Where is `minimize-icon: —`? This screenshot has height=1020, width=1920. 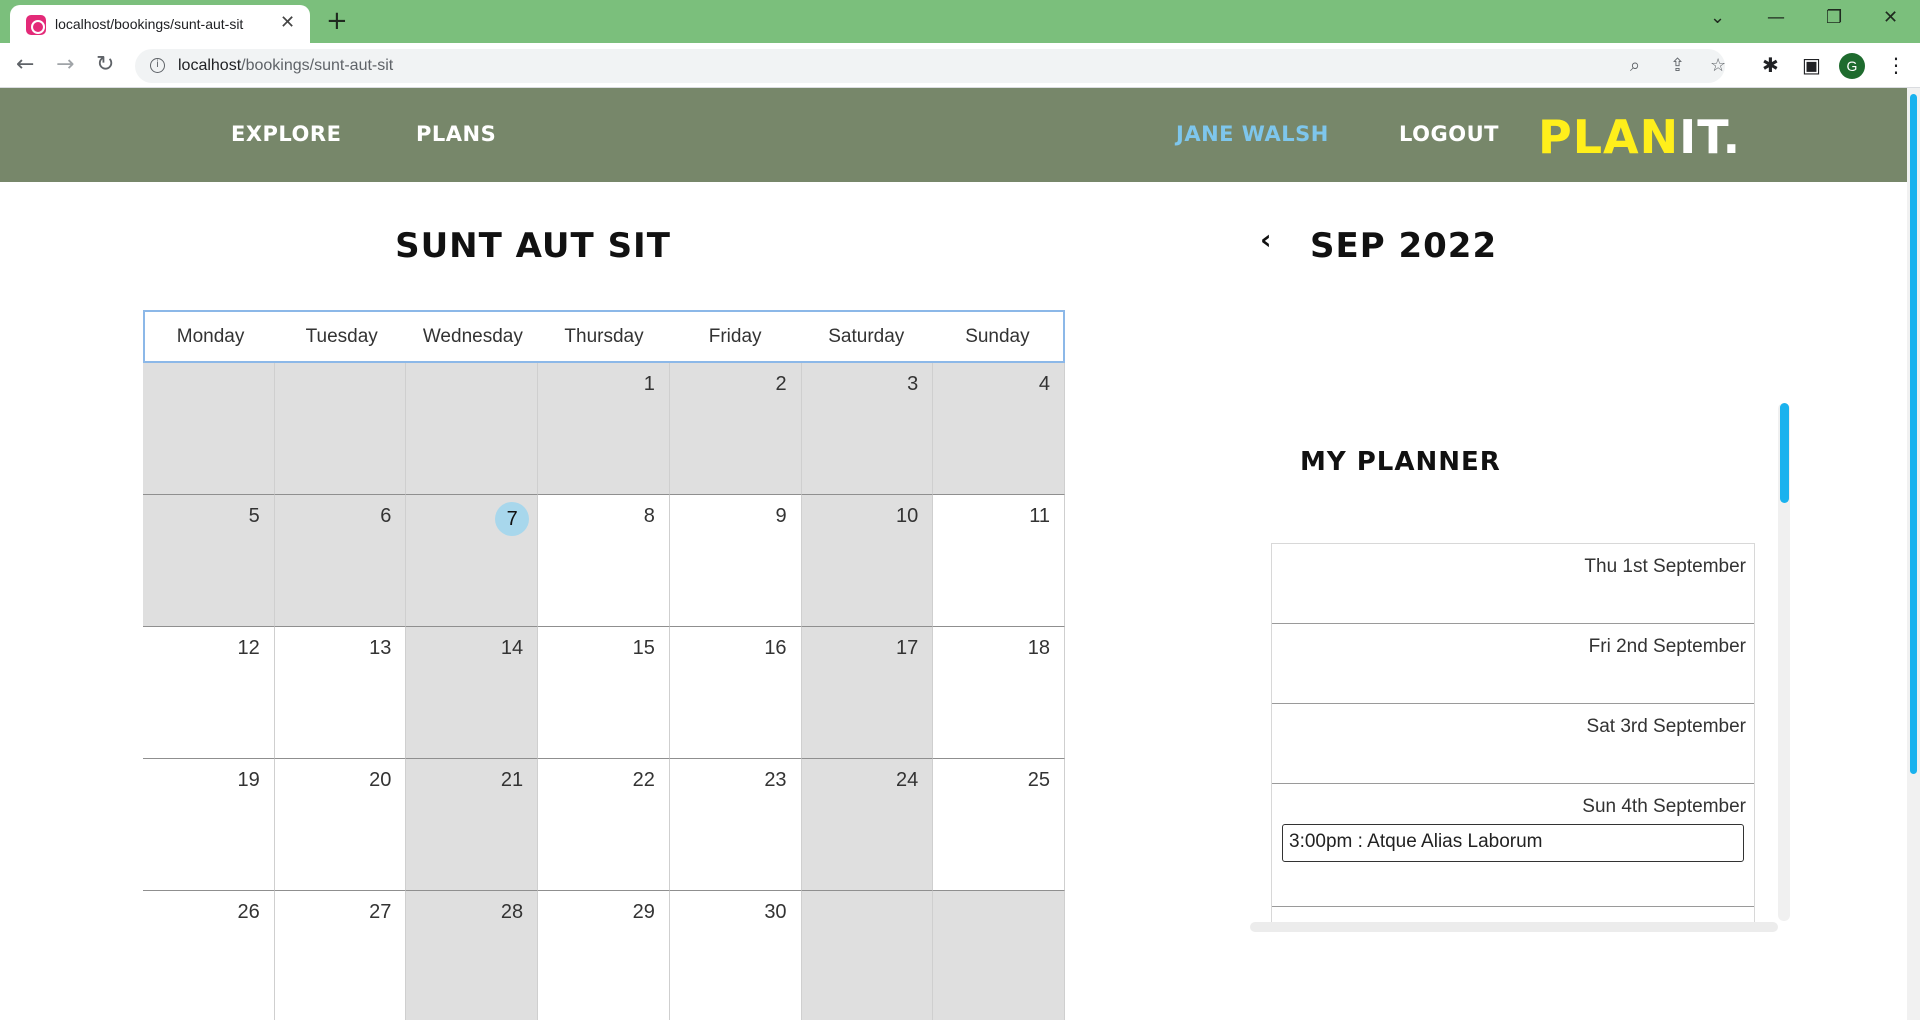
minimize-icon: — is located at coordinates (1776, 18).